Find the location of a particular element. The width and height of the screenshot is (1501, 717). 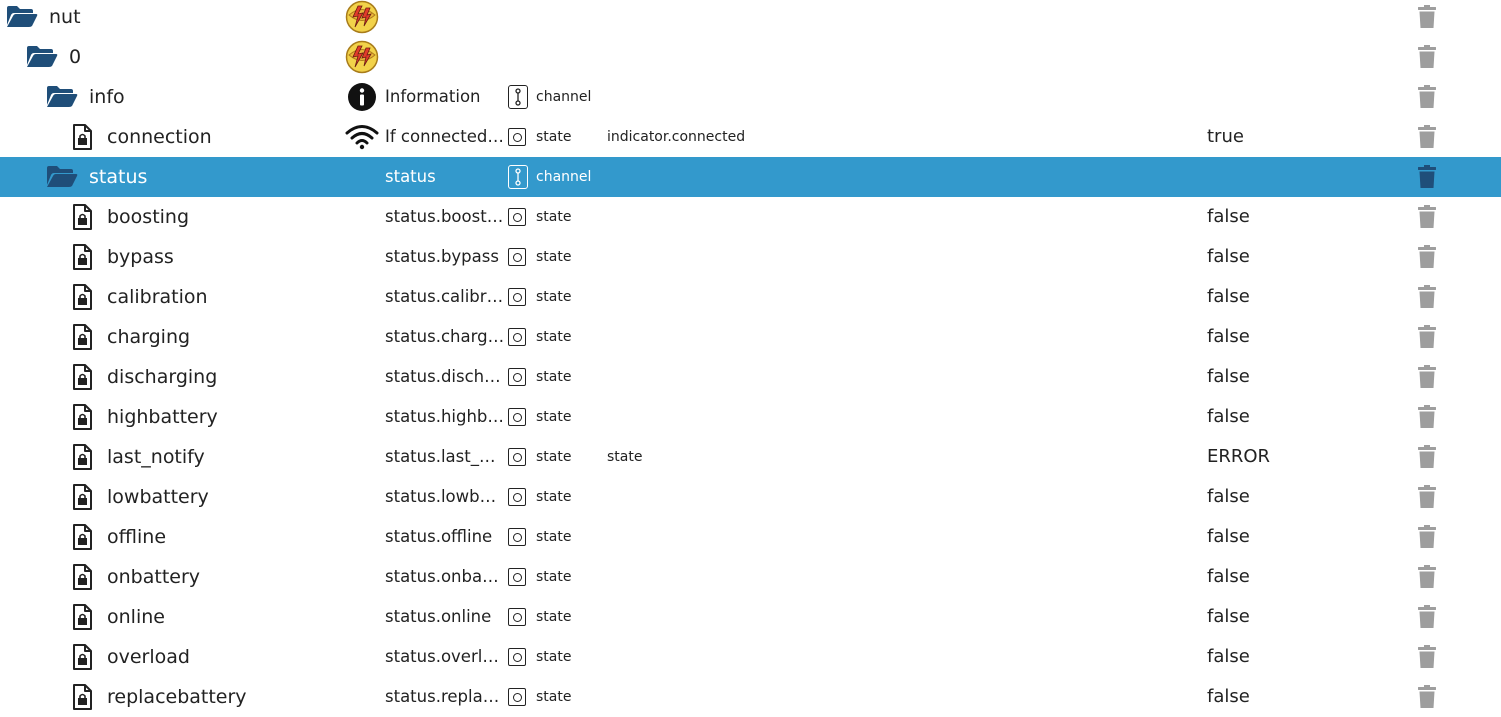

tree-item-description: status.highbattery is located at coordinates (445, 416).